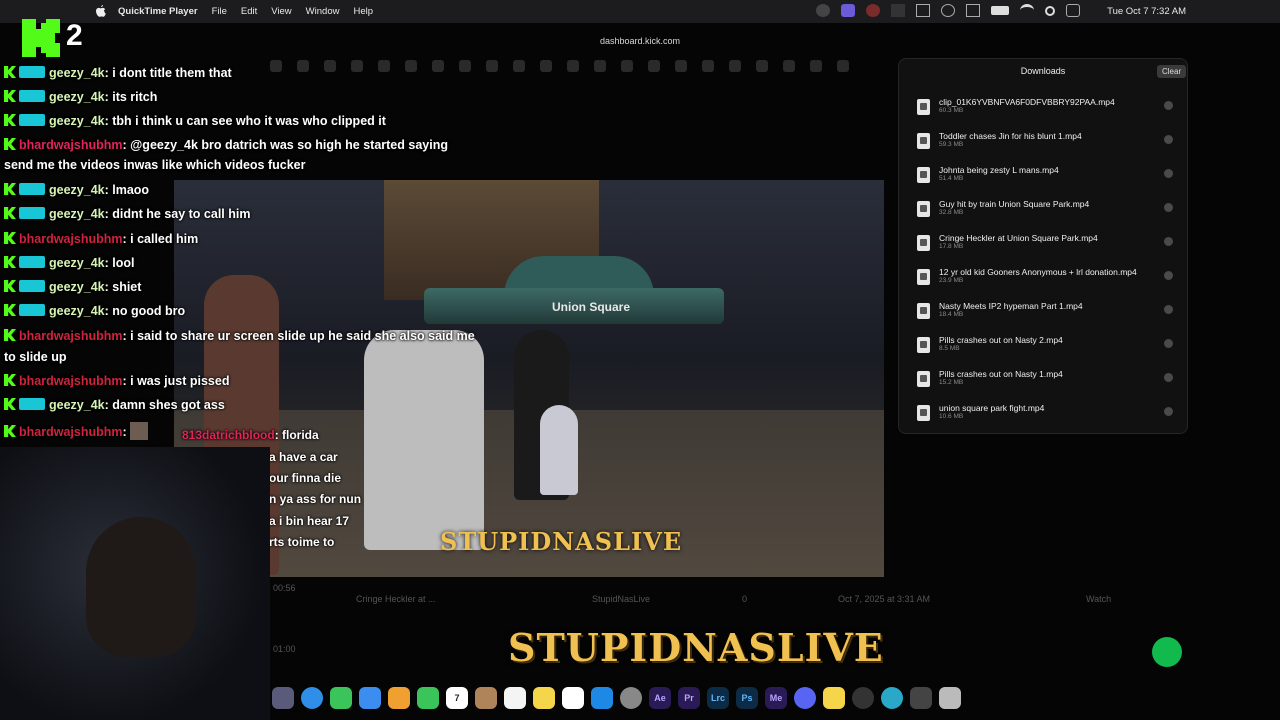 The image size is (1280, 720). Describe the element at coordinates (805, 698) in the screenshot. I see `discord-icon` at that location.